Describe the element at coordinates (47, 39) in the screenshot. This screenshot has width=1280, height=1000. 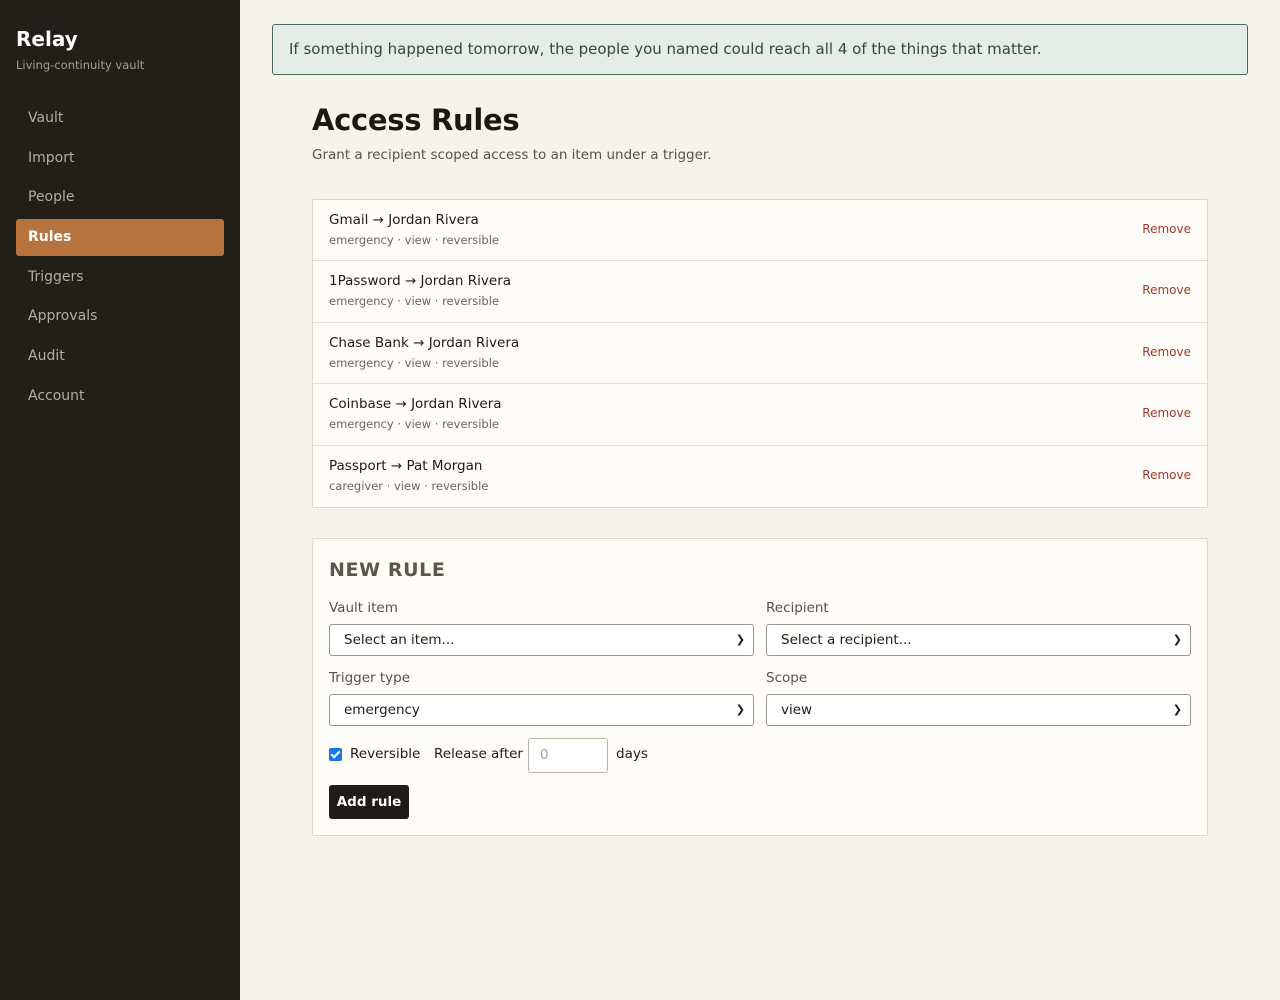
I see `app-name: Relay` at that location.